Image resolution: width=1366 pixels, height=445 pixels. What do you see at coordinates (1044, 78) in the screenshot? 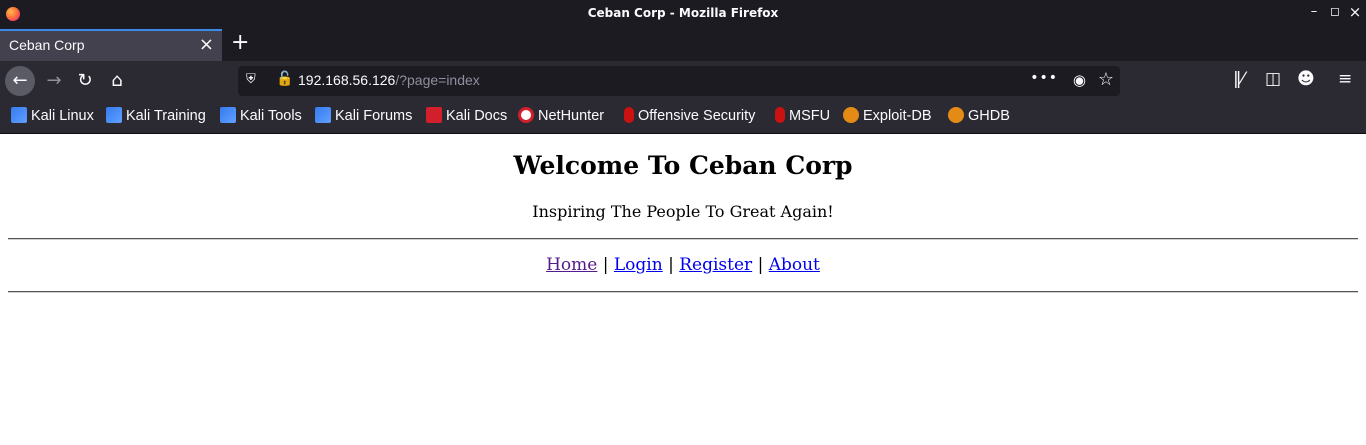
I see `more-icon: •••` at bounding box center [1044, 78].